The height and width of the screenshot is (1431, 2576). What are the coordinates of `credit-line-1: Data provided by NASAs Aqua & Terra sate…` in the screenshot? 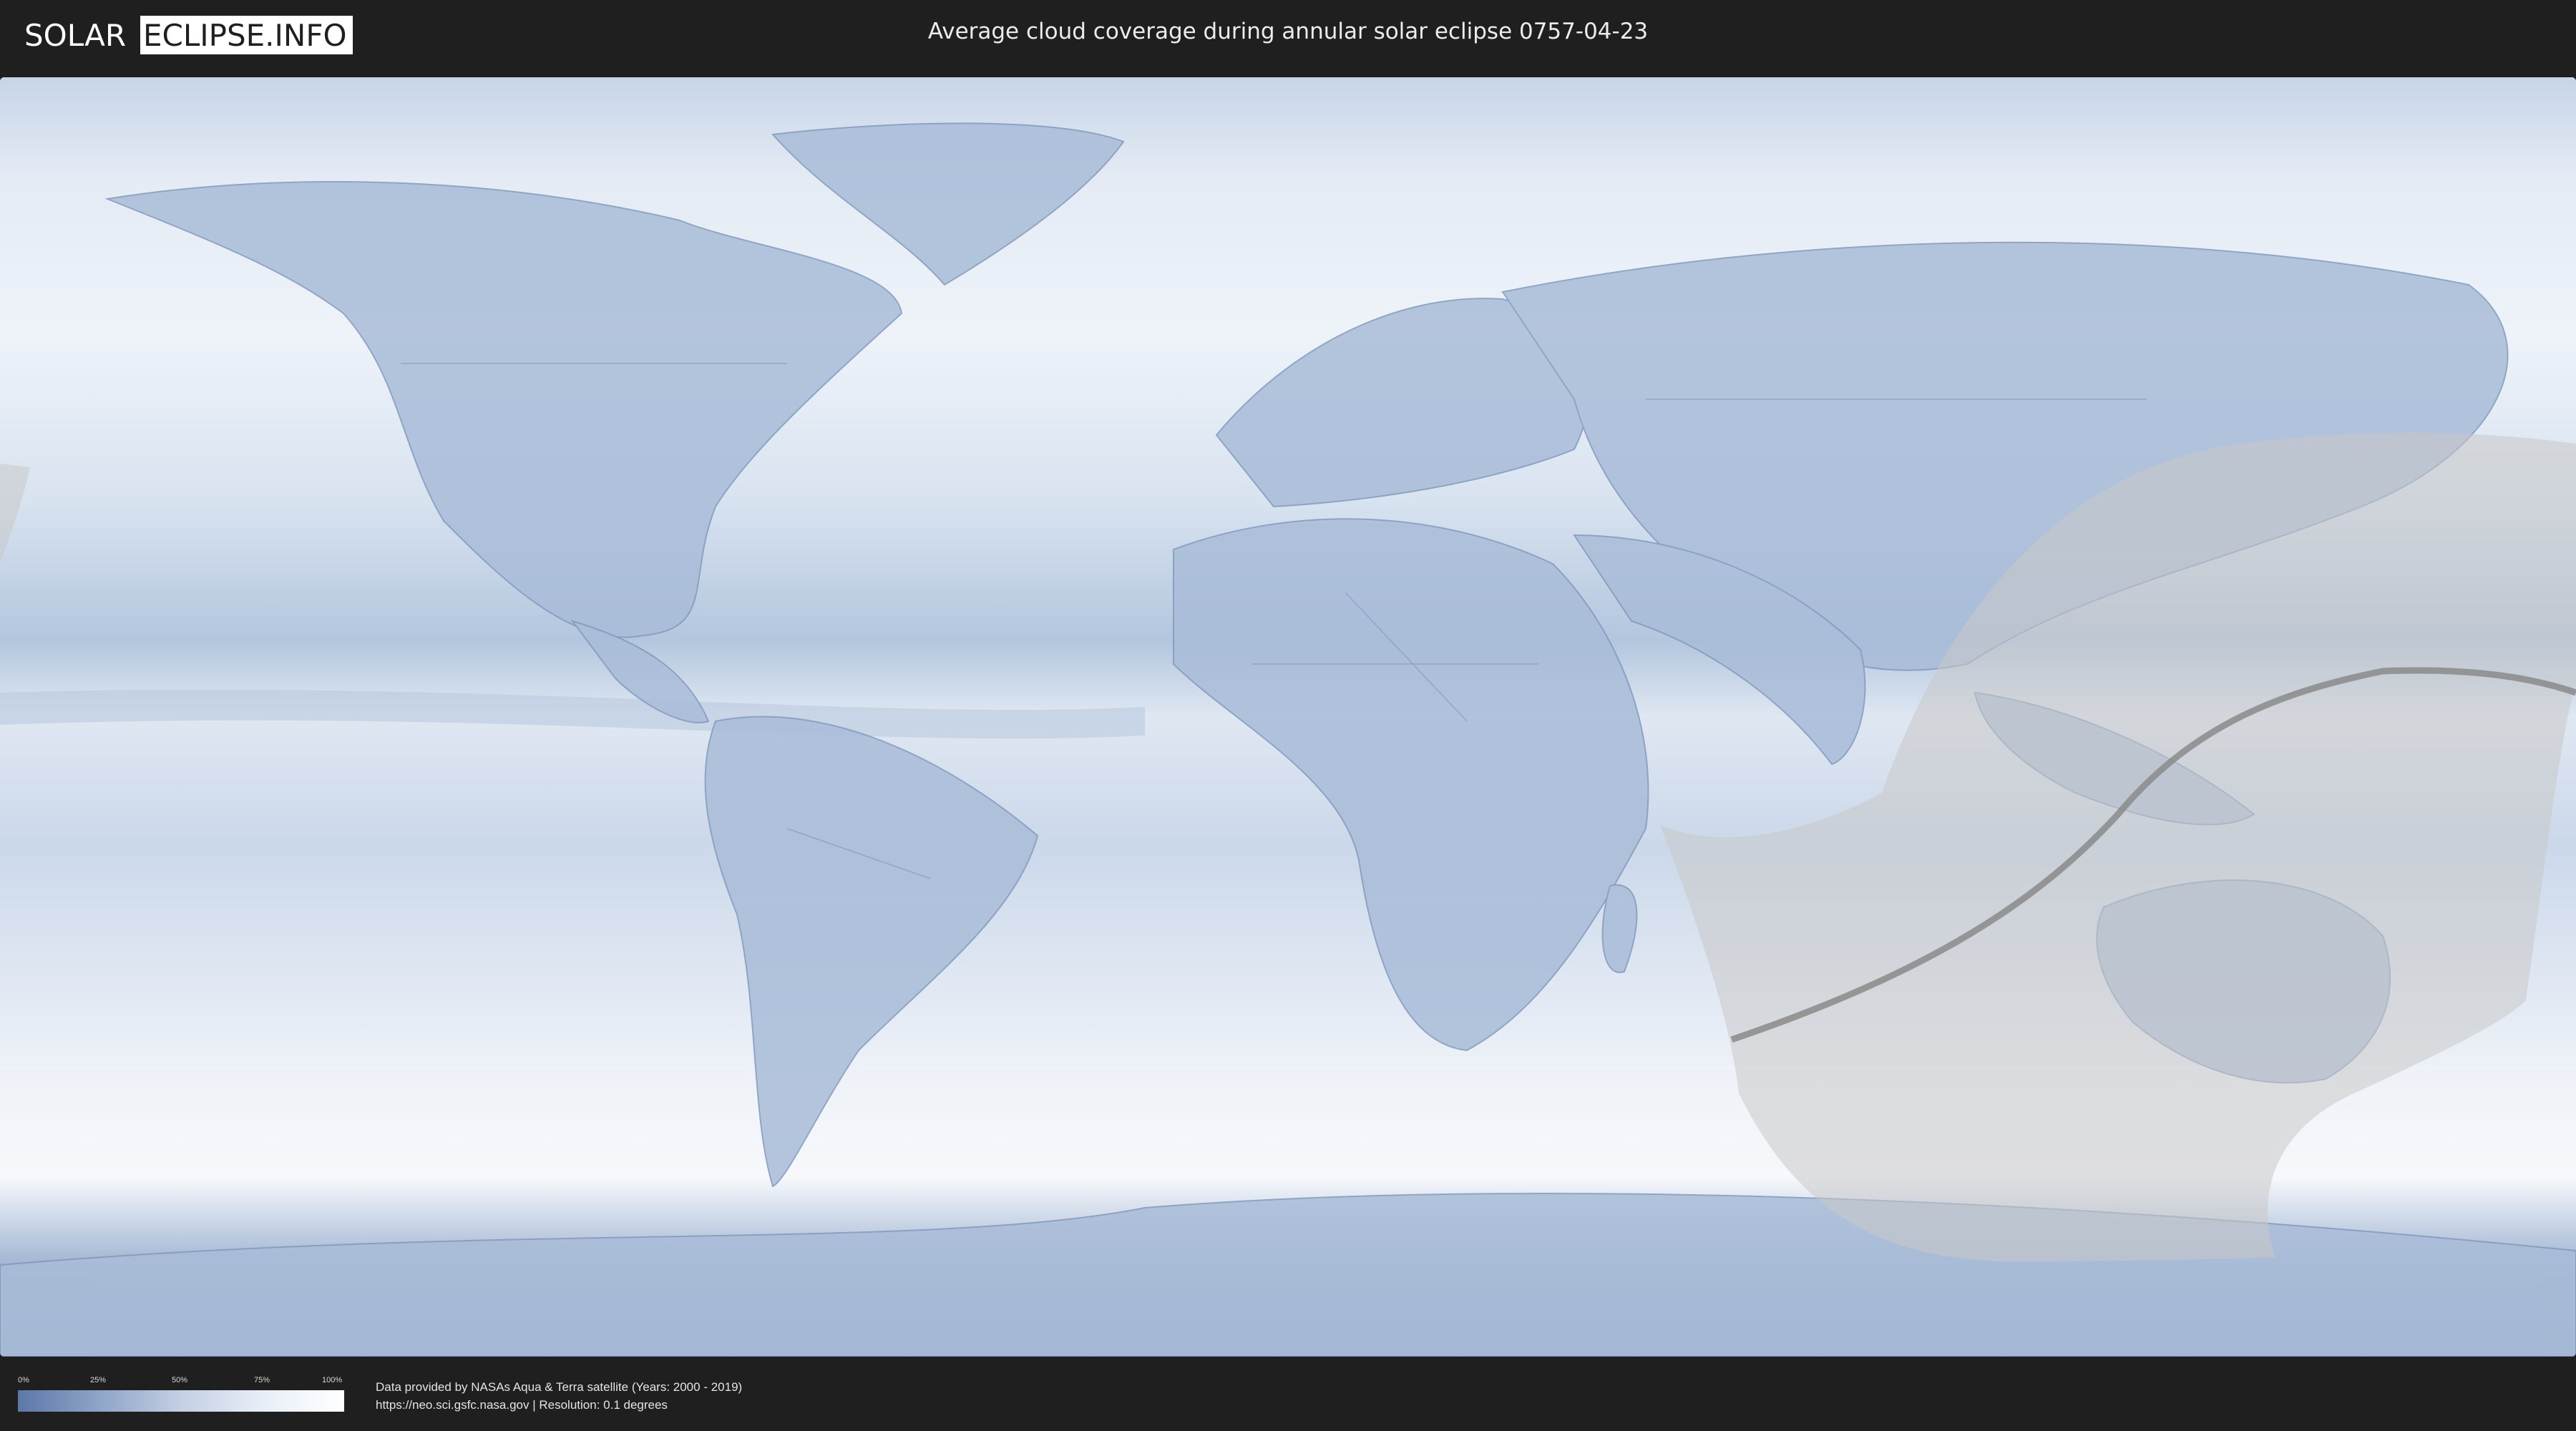 It's located at (559, 1387).